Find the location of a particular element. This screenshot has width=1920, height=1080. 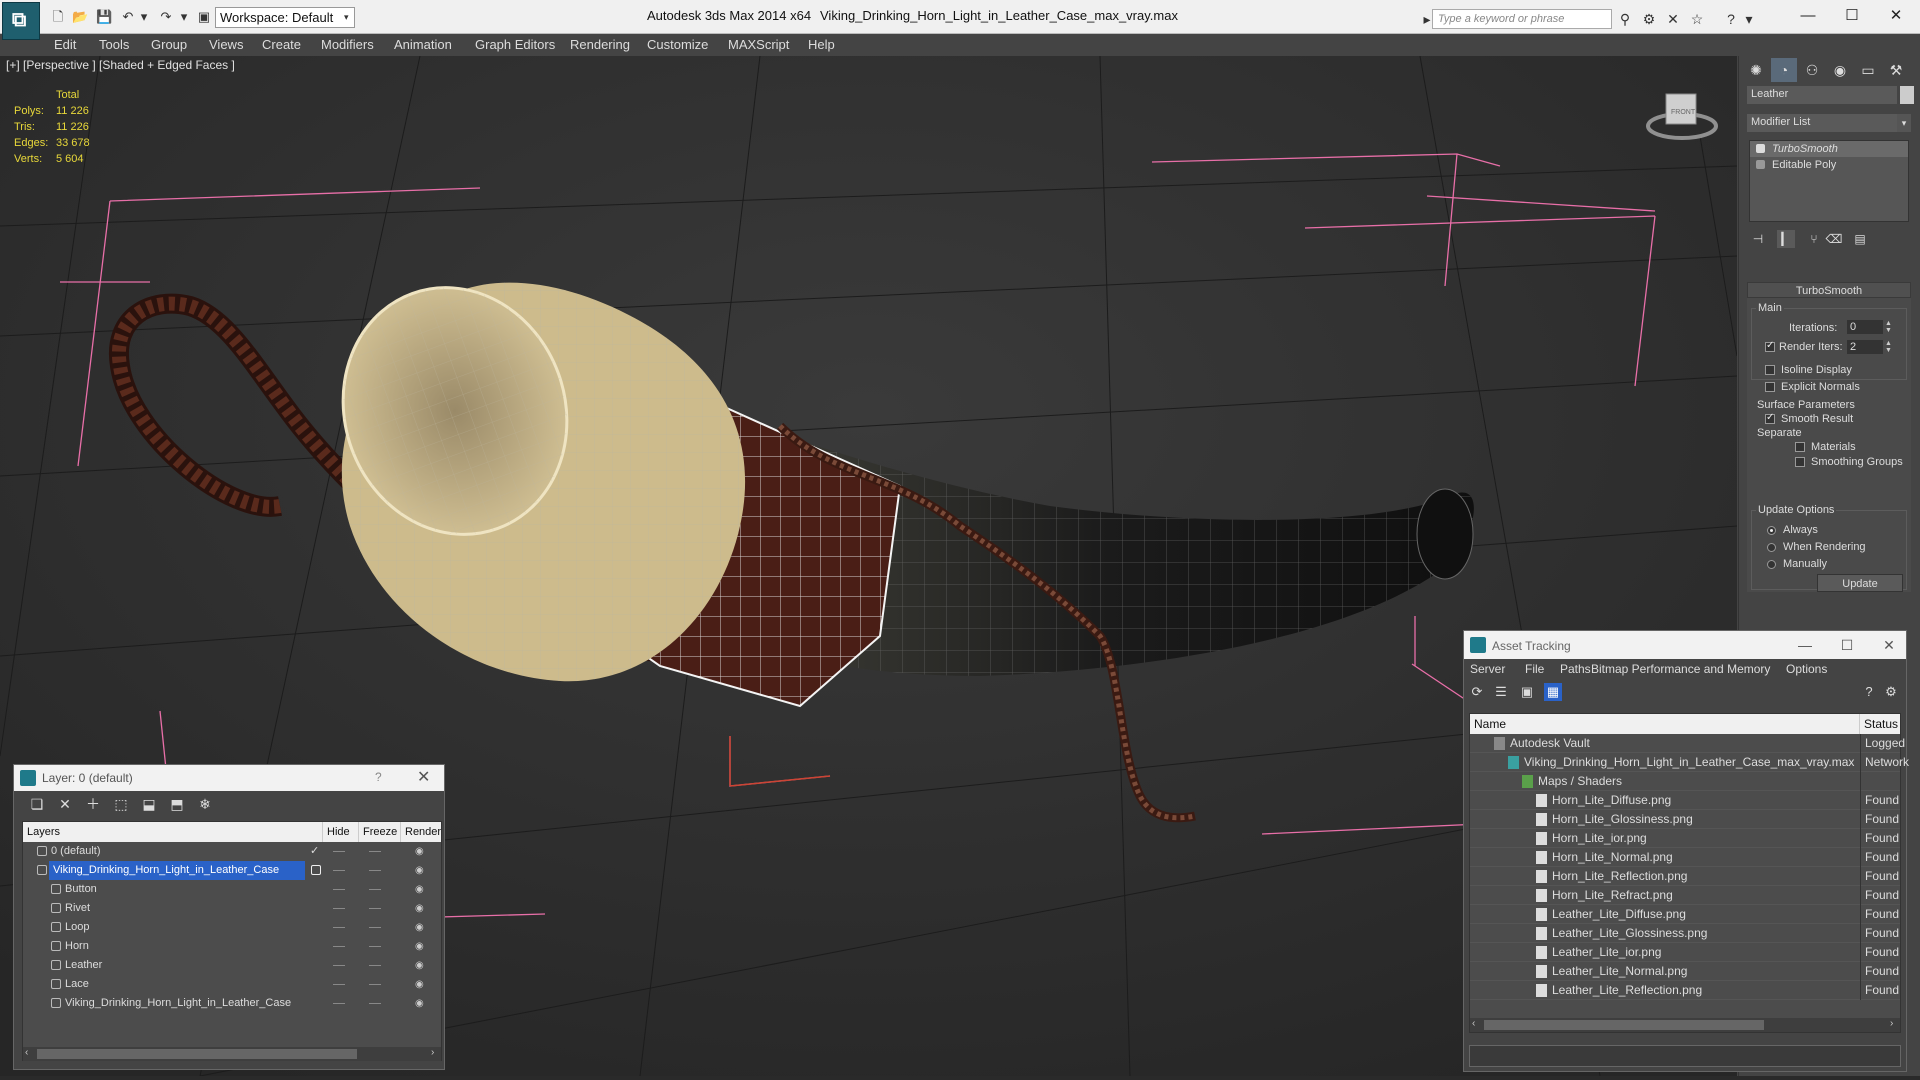

chevron-down-icon: ▾ is located at coordinates (1904, 123).